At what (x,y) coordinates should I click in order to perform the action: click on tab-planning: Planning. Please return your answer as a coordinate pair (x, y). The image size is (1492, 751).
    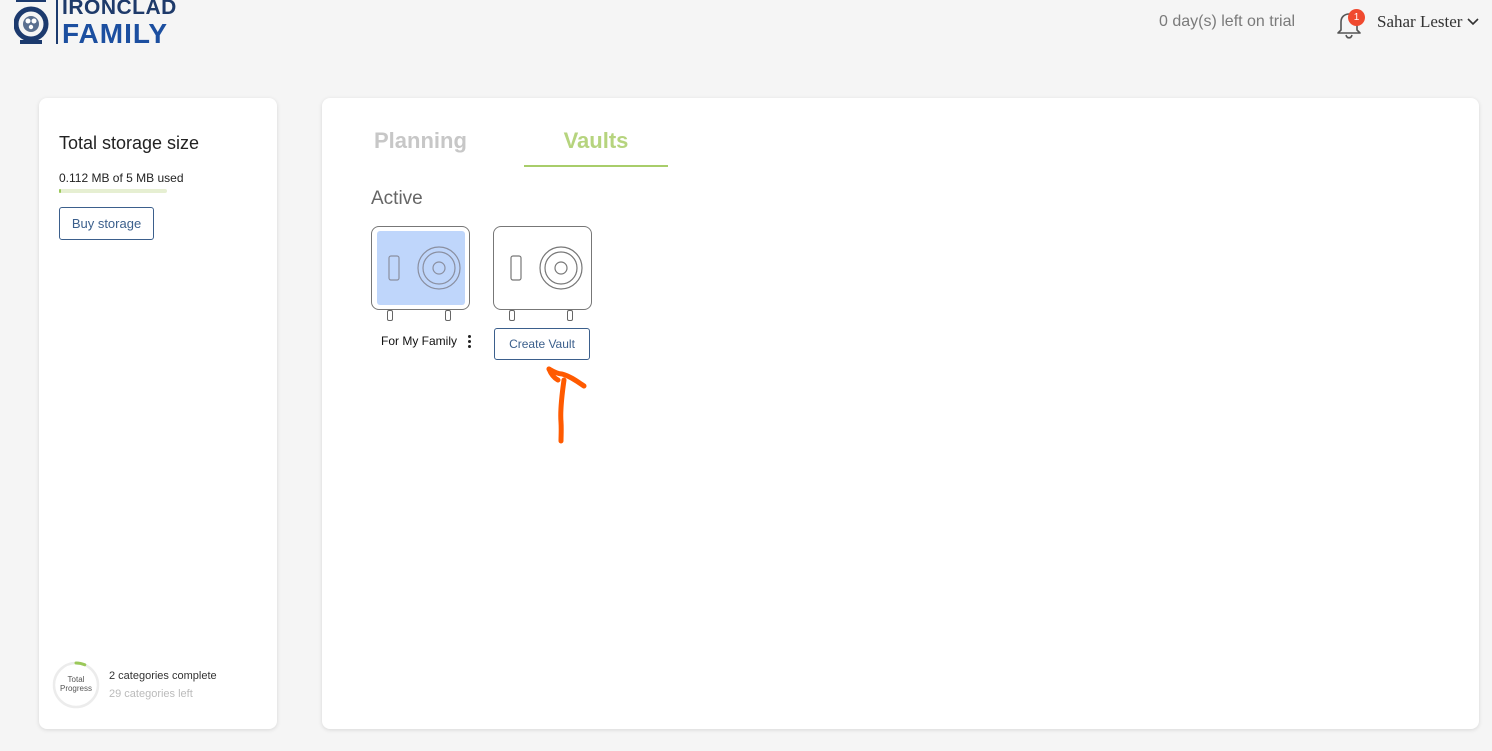
    Looking at the image, I should click on (420, 141).